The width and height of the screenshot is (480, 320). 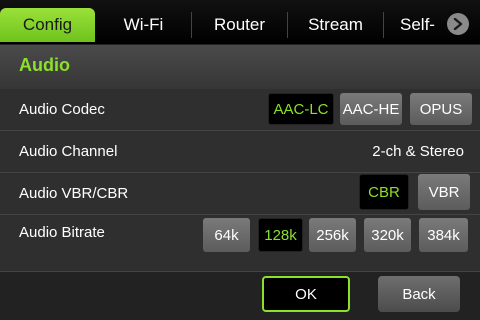 I want to click on audio-codec-label: Audio Codec, so click(x=62, y=109).